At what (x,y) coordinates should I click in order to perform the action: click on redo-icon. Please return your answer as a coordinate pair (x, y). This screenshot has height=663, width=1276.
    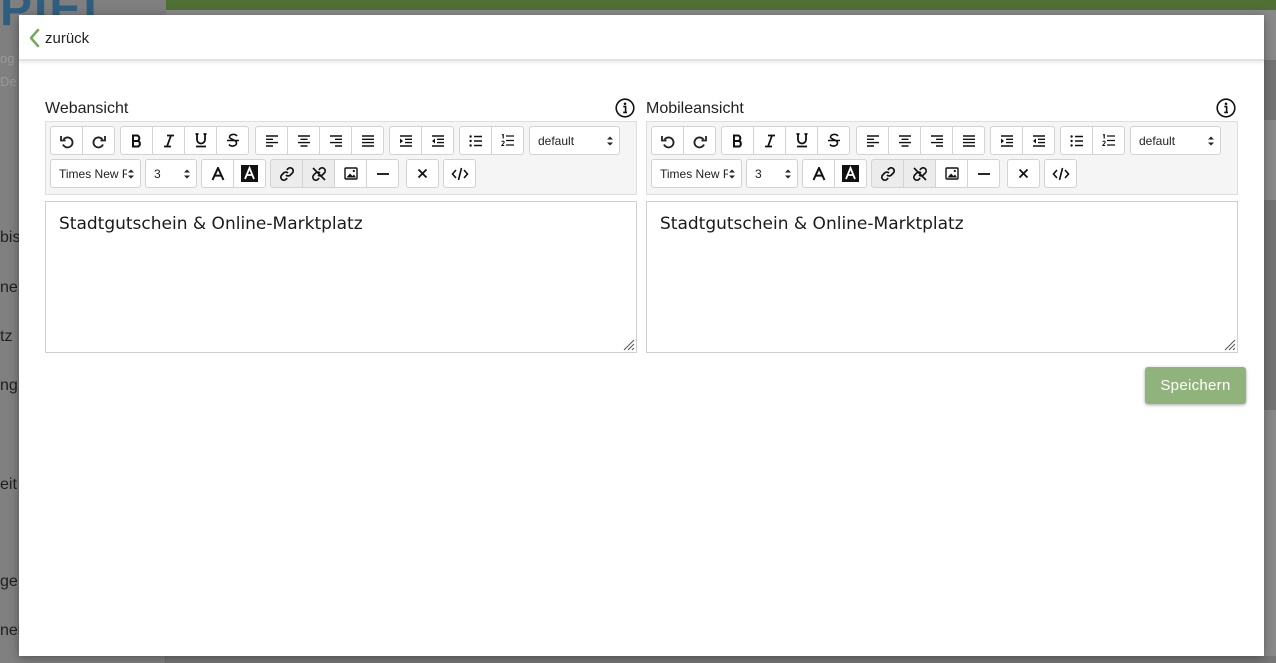
    Looking at the image, I should click on (99, 141).